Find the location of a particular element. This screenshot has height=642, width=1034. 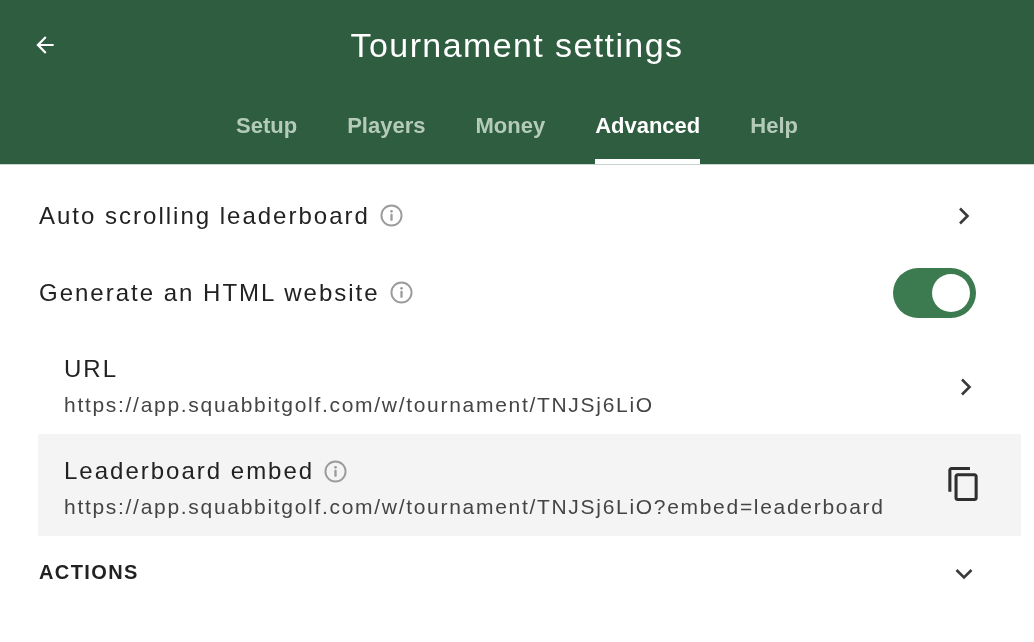

tab: Money is located at coordinates (510, 127).